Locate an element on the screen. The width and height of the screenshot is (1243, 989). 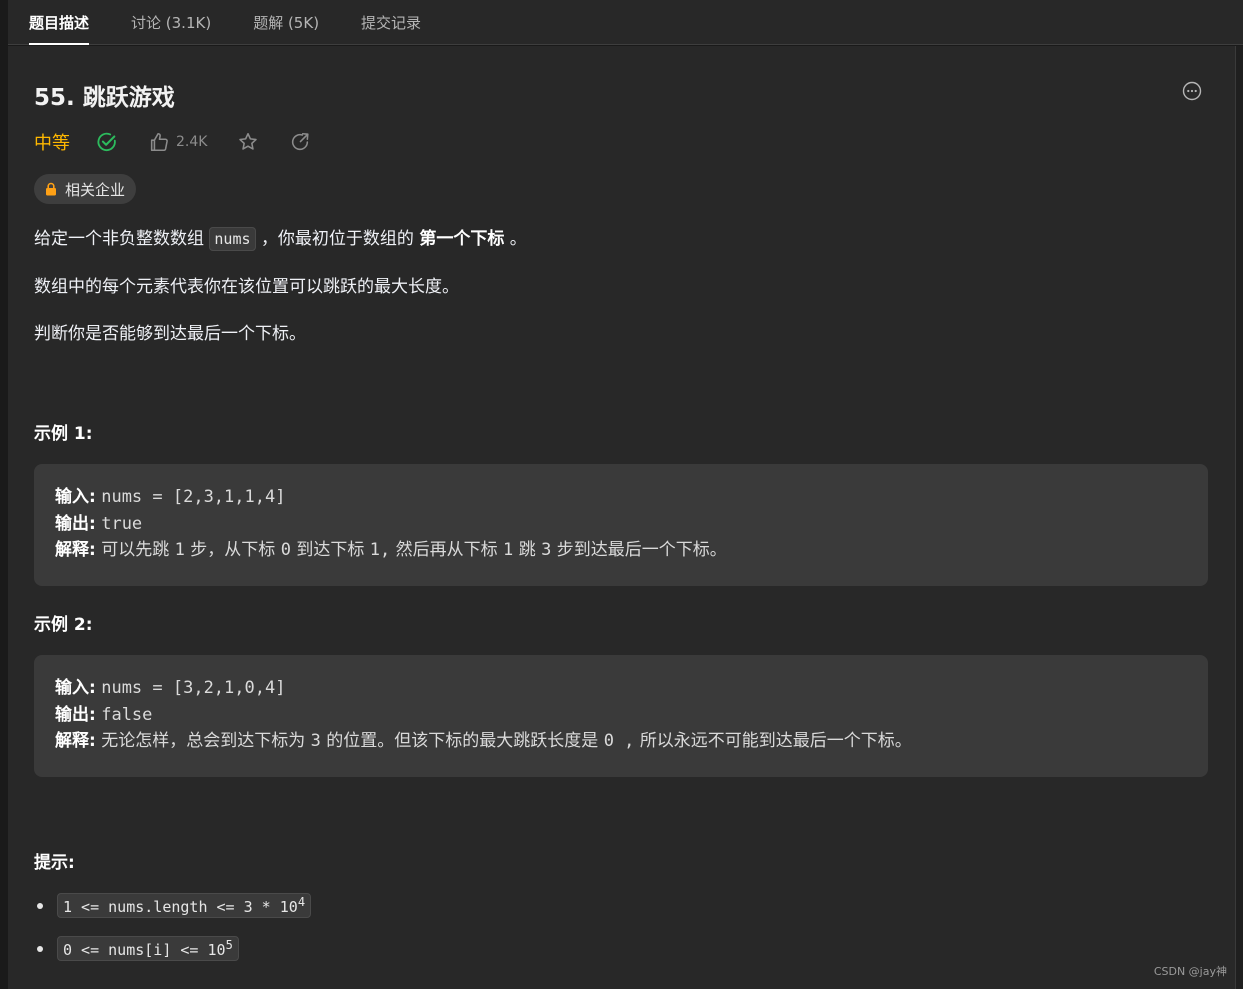
constraints-title: 提示: is located at coordinates (54, 863).